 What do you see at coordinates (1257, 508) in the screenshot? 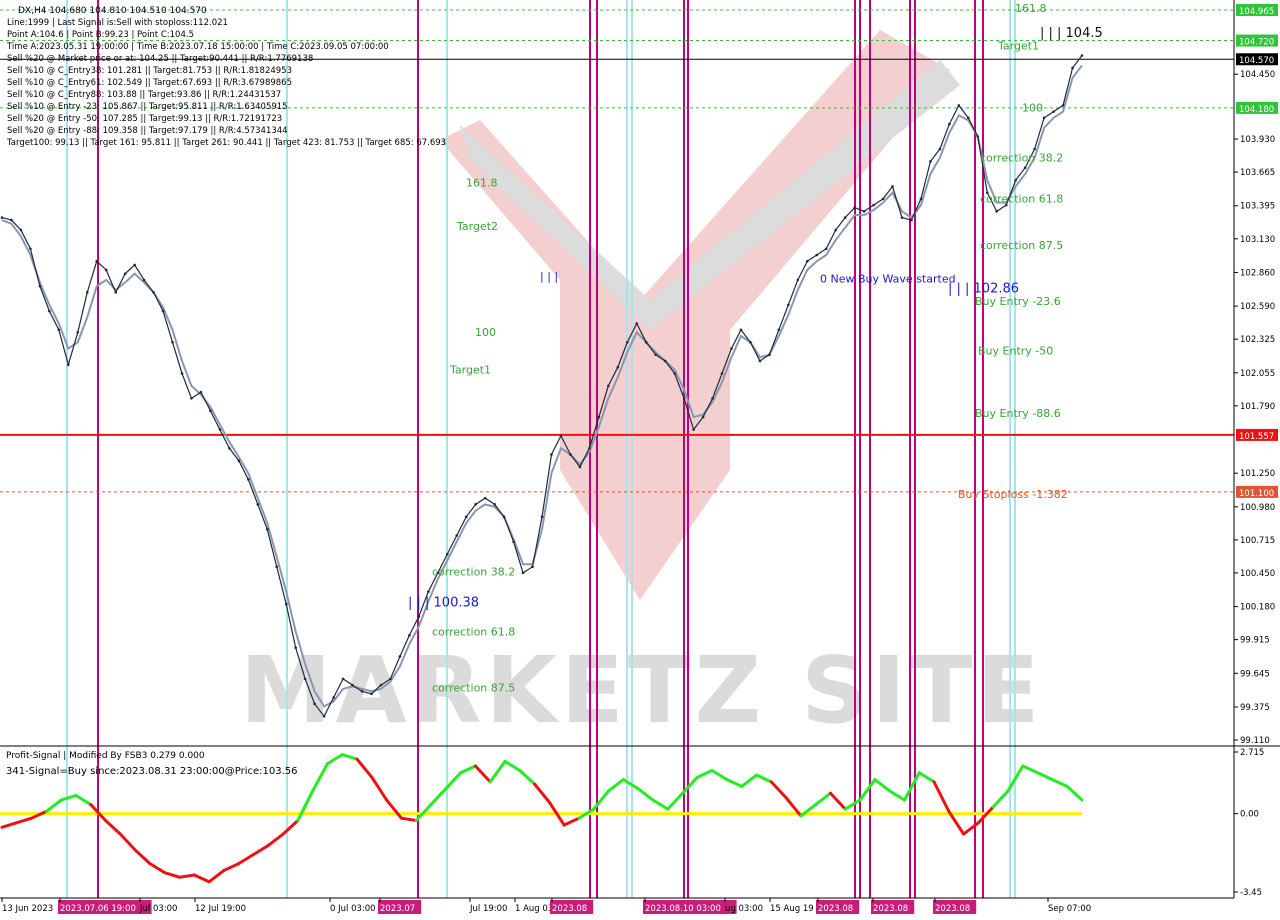
I see `y-tick-label: 100.980` at bounding box center [1257, 508].